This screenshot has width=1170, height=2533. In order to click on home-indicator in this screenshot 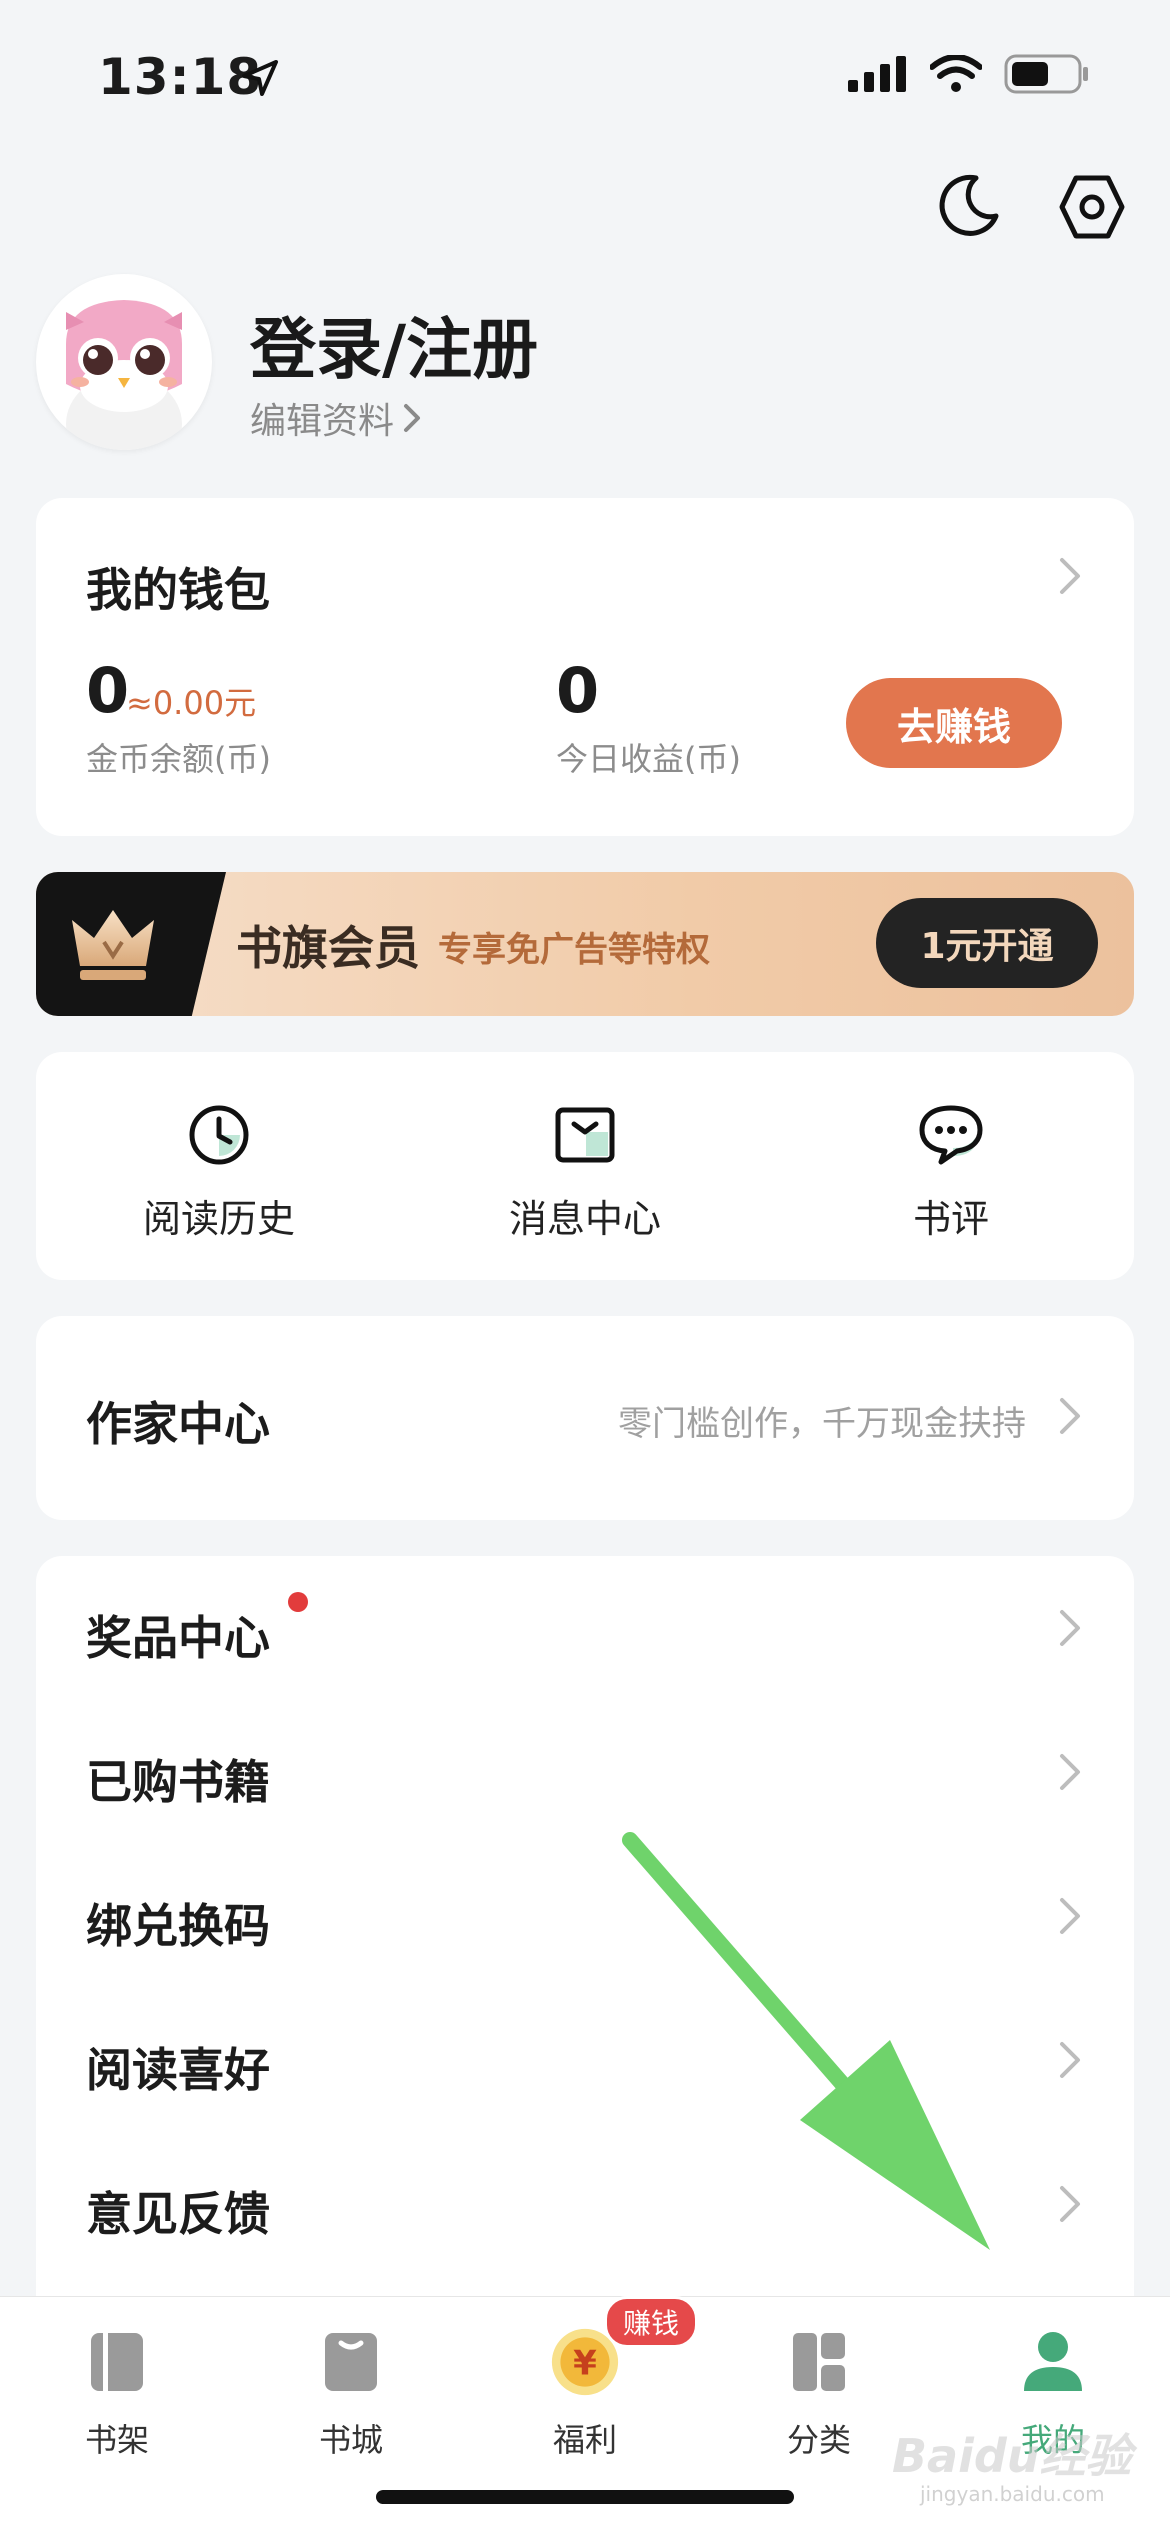, I will do `click(585, 2497)`.